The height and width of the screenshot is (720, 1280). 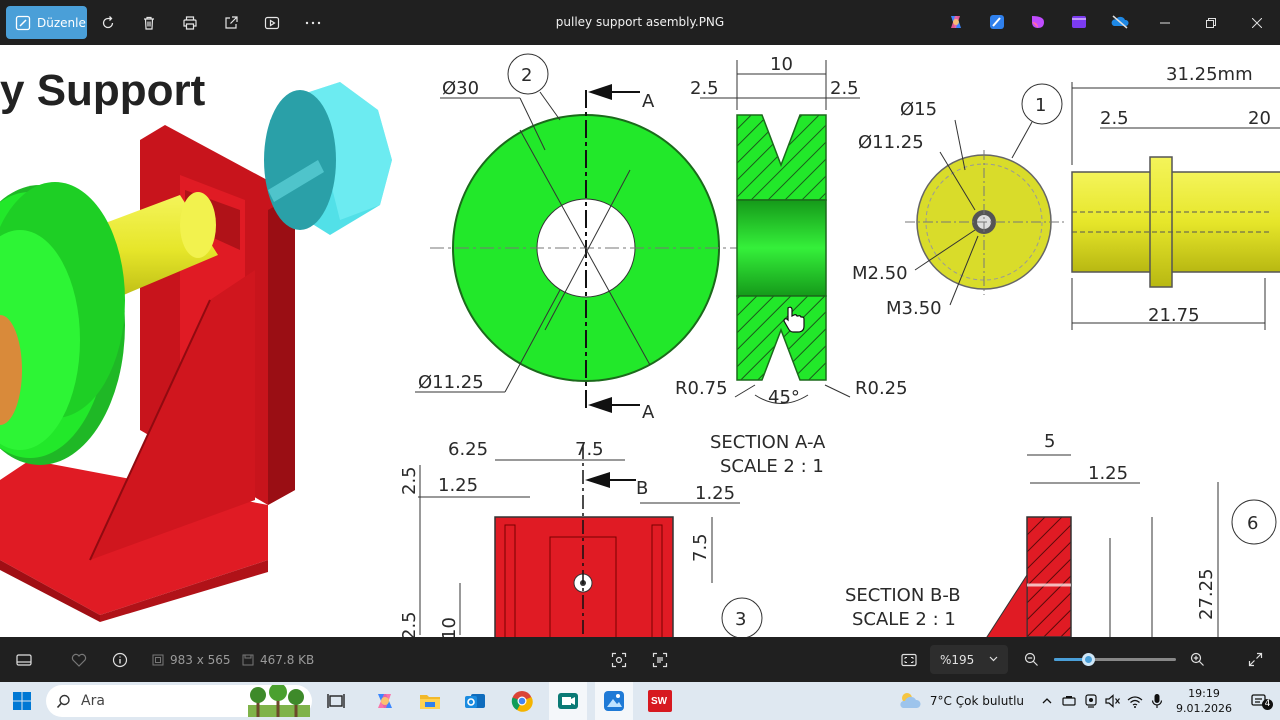 What do you see at coordinates (522, 703) in the screenshot?
I see `taskbar-chrome` at bounding box center [522, 703].